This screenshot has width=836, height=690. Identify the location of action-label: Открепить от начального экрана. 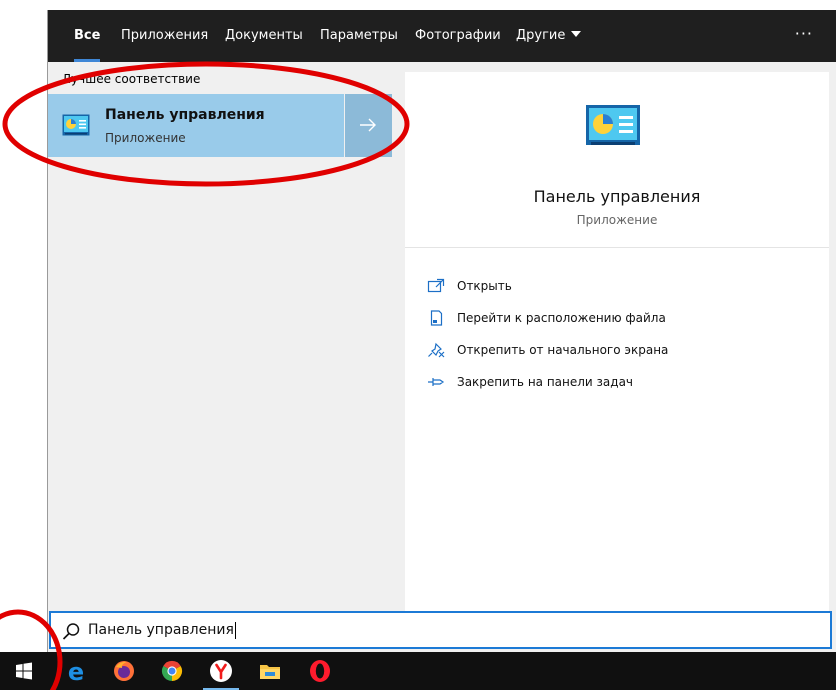
(563, 350).